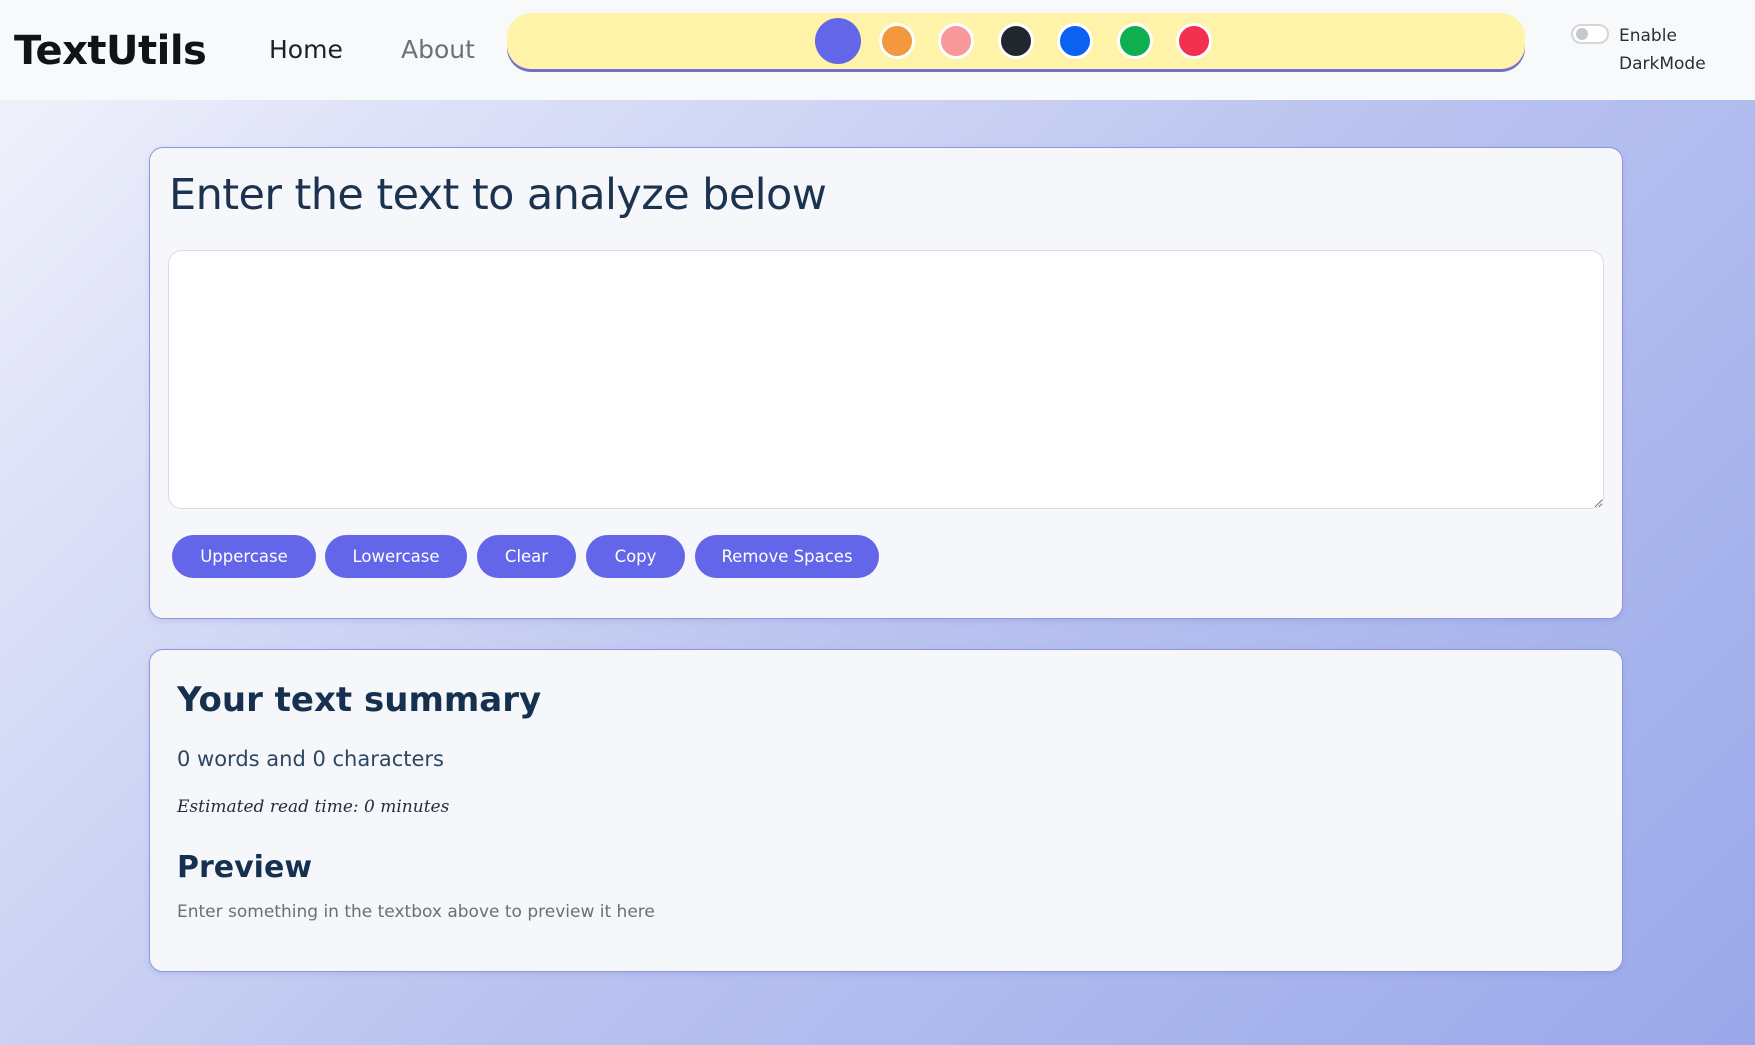 This screenshot has height=1045, width=1755. I want to click on theme-swatch-dark, so click(1016, 41).